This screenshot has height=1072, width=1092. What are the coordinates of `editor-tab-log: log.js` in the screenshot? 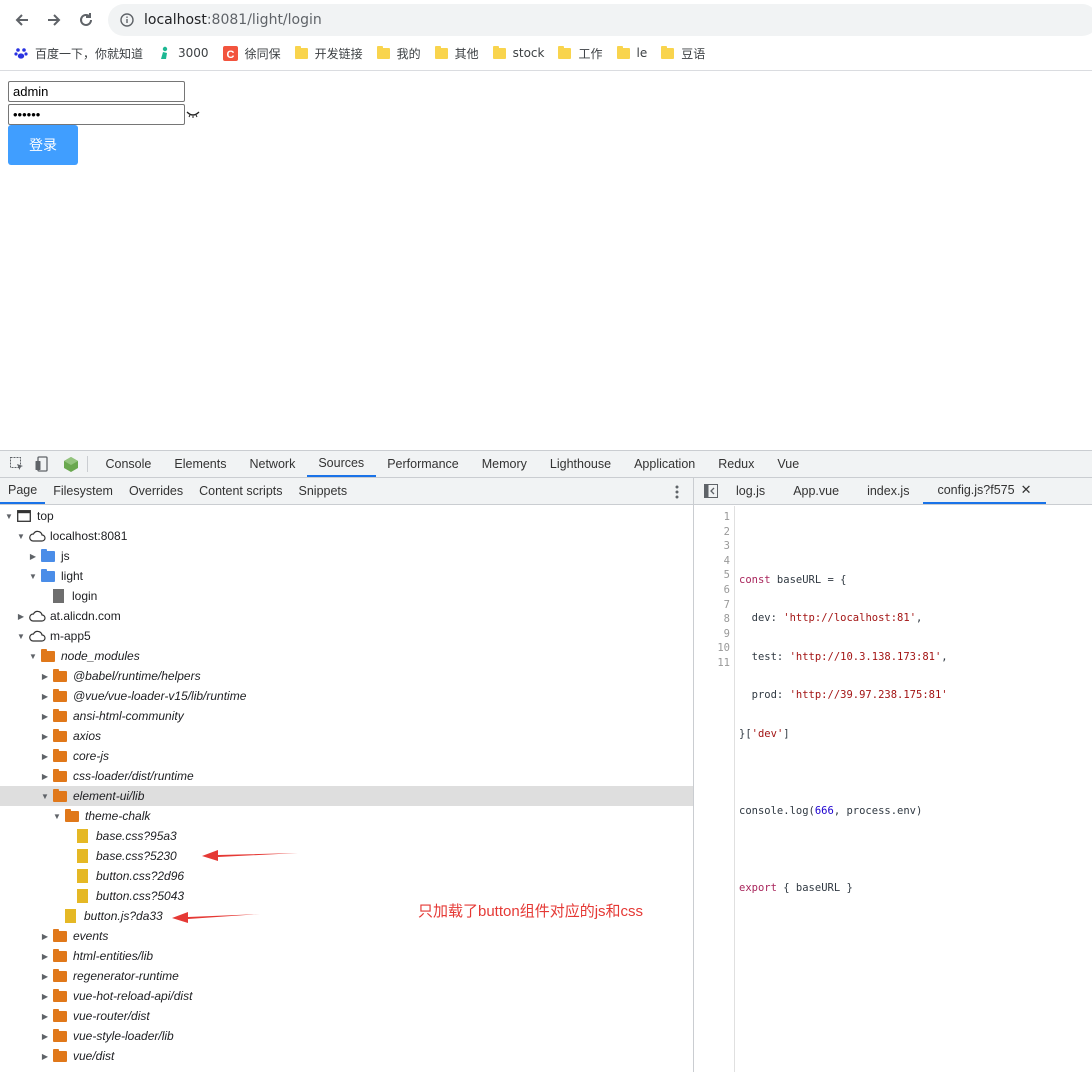 It's located at (750, 491).